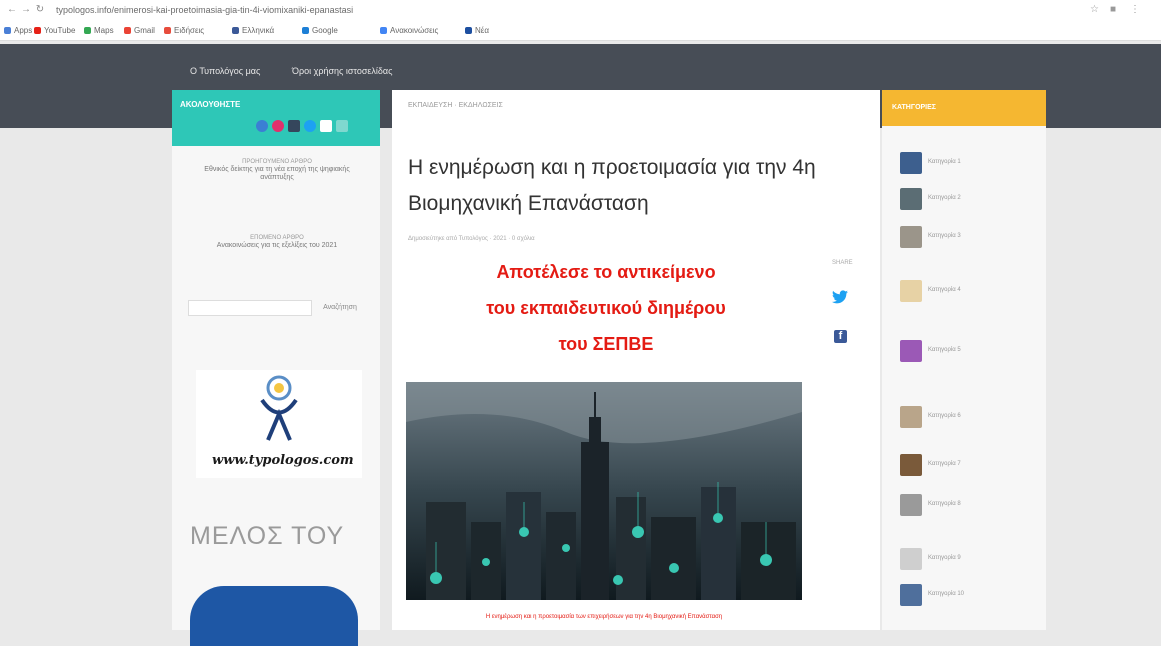  What do you see at coordinates (320, 31) in the screenshot?
I see `bookmark: Google` at bounding box center [320, 31].